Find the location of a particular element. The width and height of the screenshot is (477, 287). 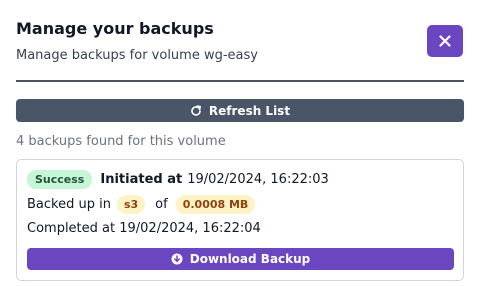

close-icon is located at coordinates (445, 41).